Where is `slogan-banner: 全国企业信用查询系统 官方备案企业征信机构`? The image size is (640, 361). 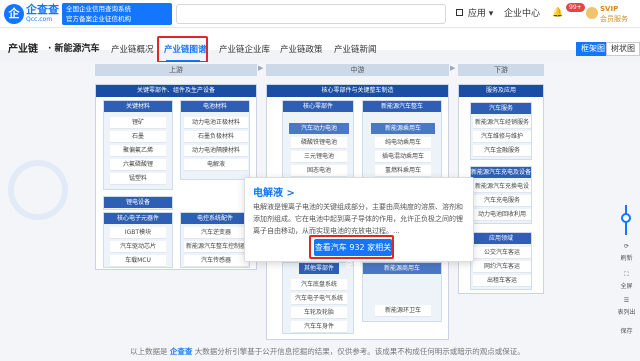 slogan-banner: 全国企业信用查询系统 官方备案企业征信机构 is located at coordinates (117, 14).